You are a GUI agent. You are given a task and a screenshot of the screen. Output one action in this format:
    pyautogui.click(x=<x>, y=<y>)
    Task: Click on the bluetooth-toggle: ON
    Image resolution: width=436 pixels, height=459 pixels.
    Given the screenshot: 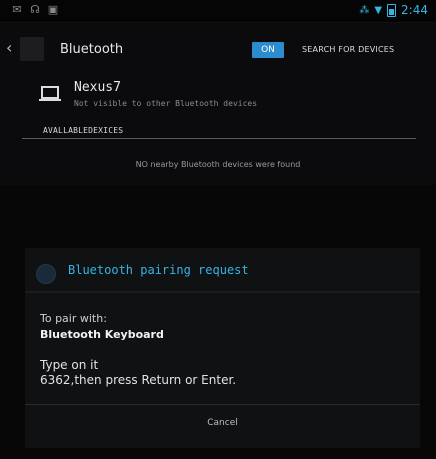 What is the action you would take?
    pyautogui.click(x=268, y=50)
    